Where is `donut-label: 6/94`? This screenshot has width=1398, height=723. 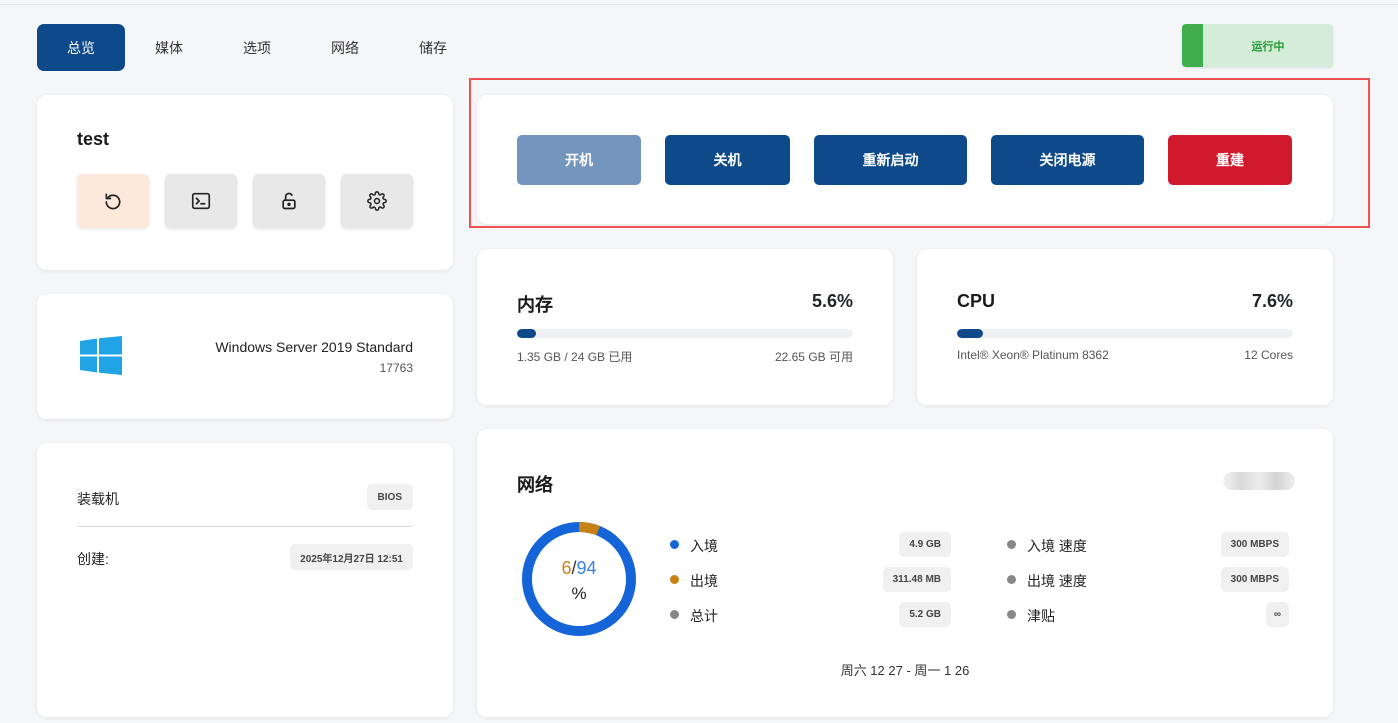
donut-label: 6/94 is located at coordinates (579, 568).